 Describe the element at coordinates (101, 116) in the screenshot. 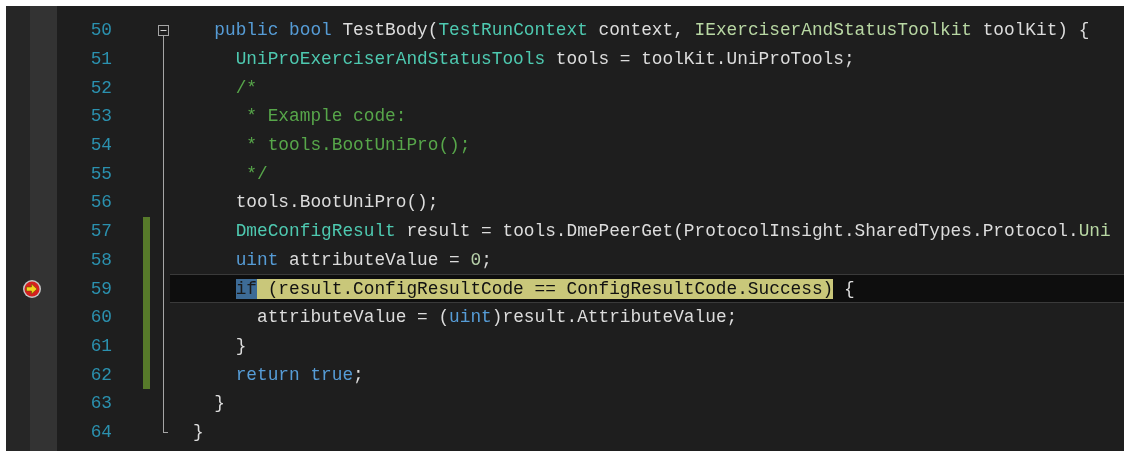

I see `line-number: 53` at that location.